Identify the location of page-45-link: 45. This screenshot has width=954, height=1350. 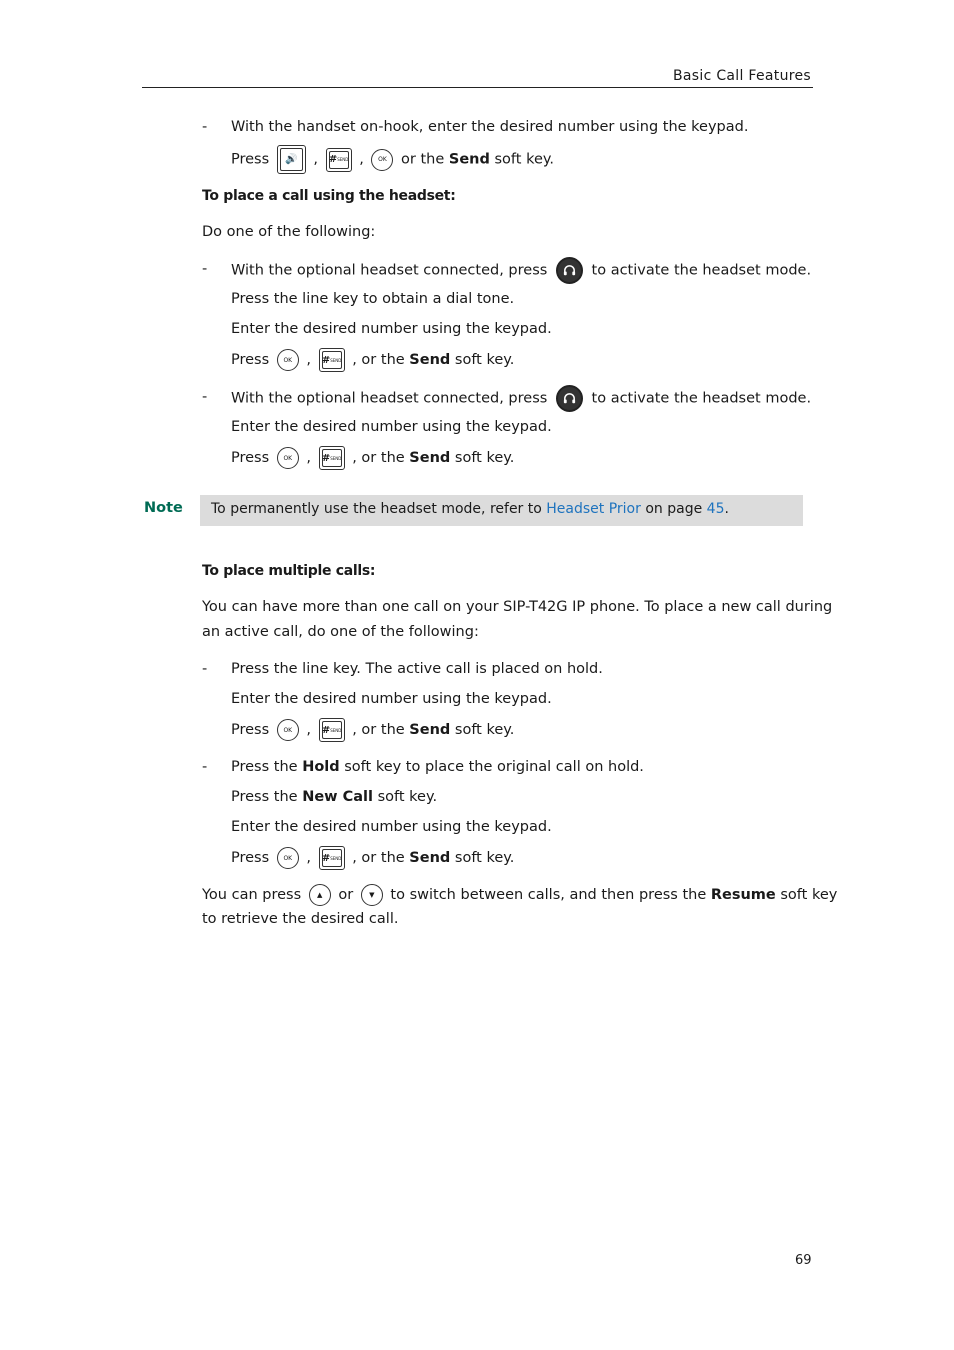
(716, 509).